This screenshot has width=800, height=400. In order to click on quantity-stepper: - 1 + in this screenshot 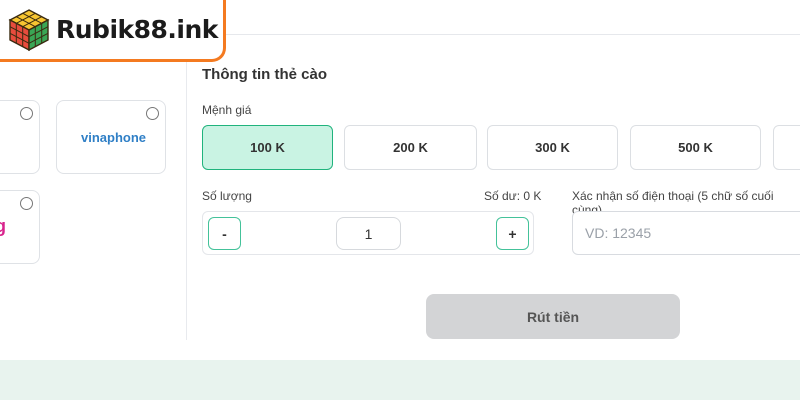, I will do `click(368, 233)`.